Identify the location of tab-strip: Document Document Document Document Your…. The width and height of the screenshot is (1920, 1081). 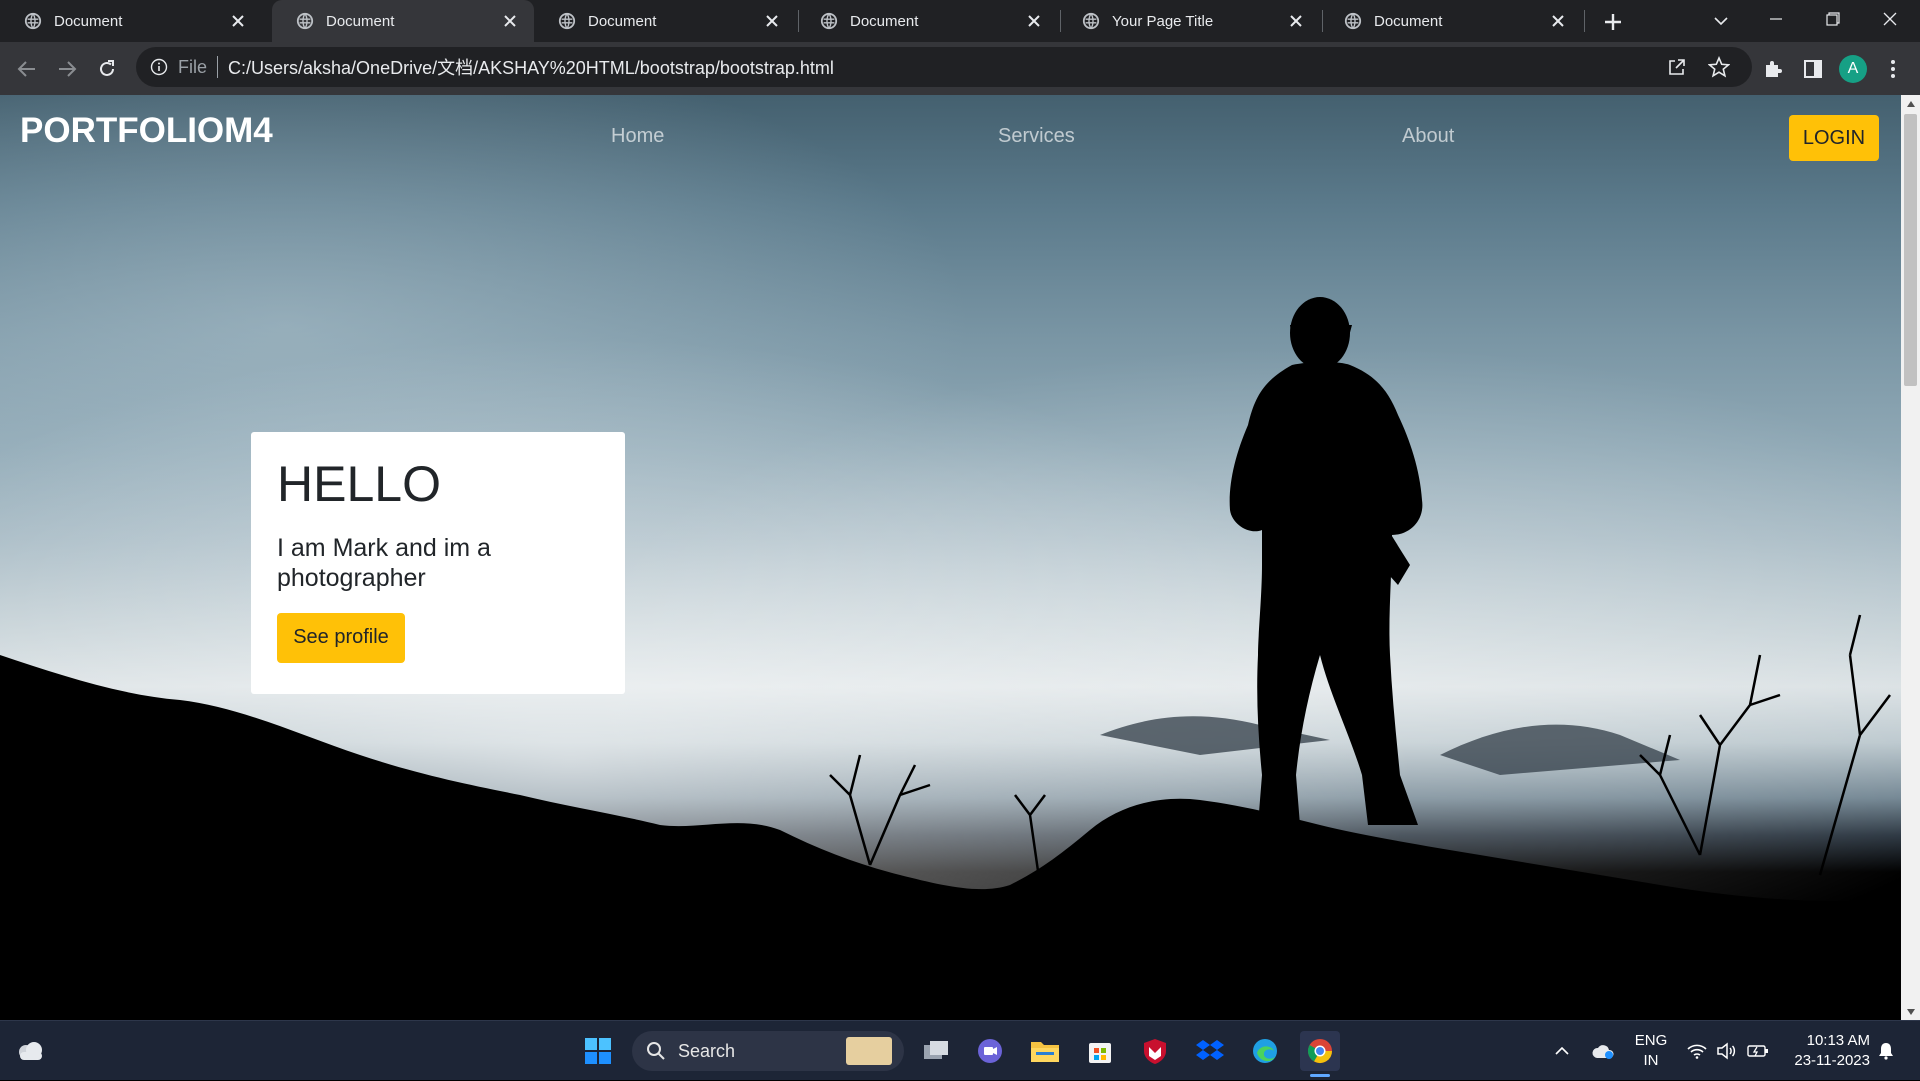
(960, 21).